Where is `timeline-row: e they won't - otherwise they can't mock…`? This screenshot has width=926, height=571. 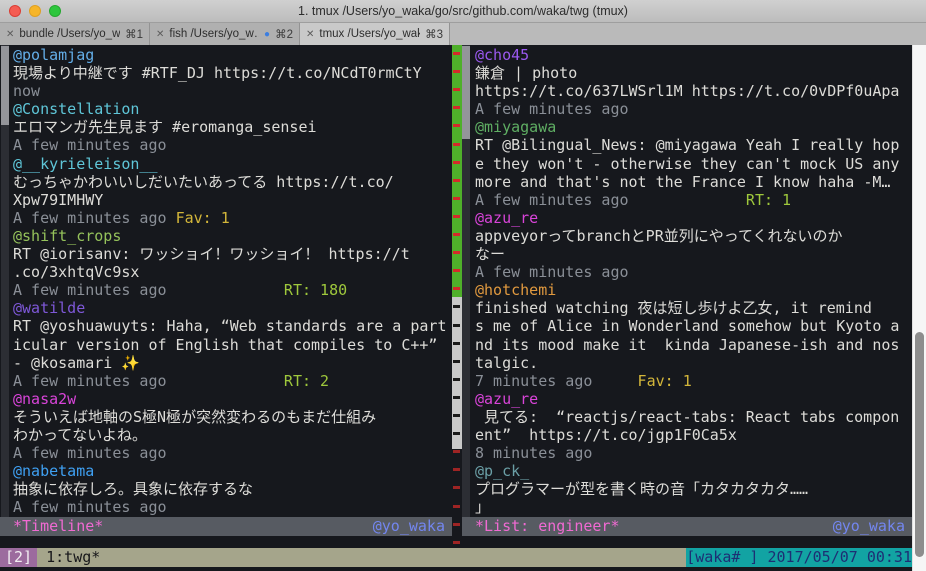 timeline-row: e they won't - otherwise they can't mock… is located at coordinates (693, 164).